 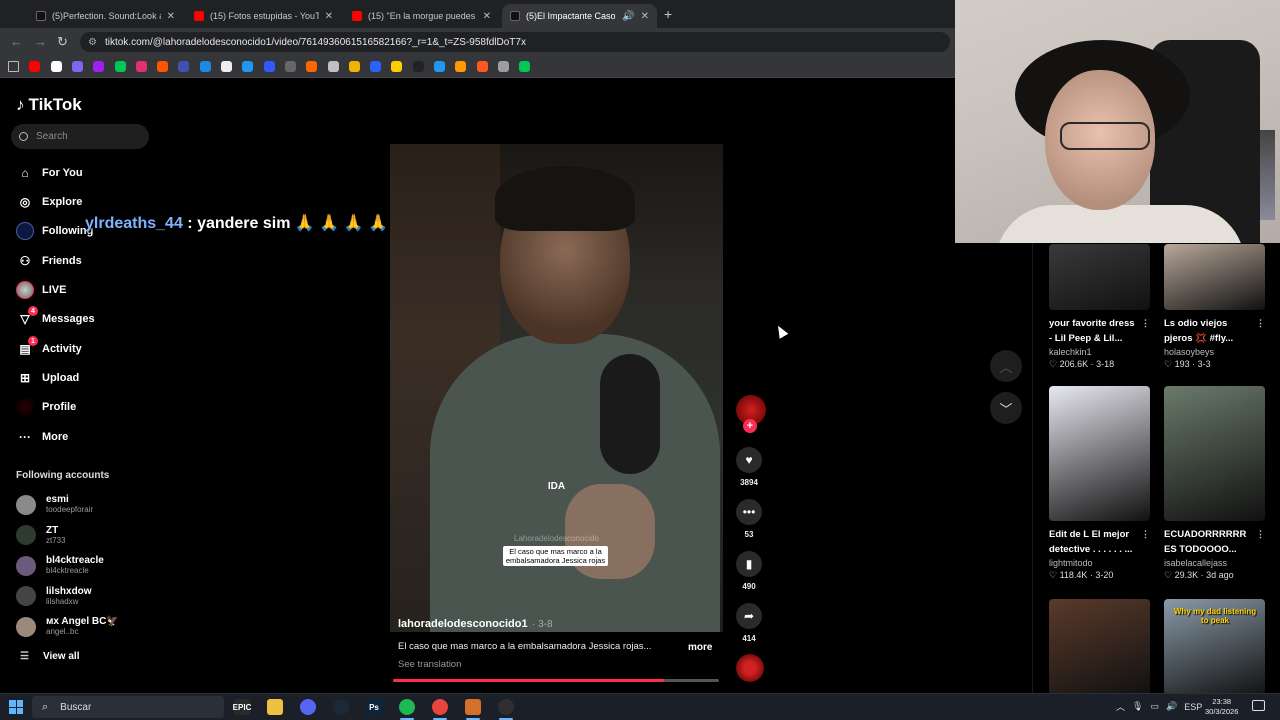 What do you see at coordinates (749, 564) in the screenshot?
I see `bookmark-button: ▮` at bounding box center [749, 564].